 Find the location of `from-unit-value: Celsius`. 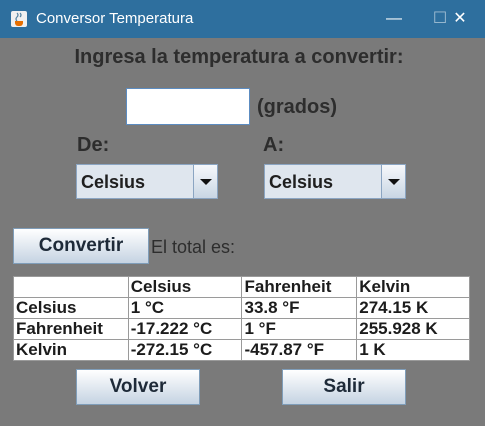

from-unit-value: Celsius is located at coordinates (113, 182).